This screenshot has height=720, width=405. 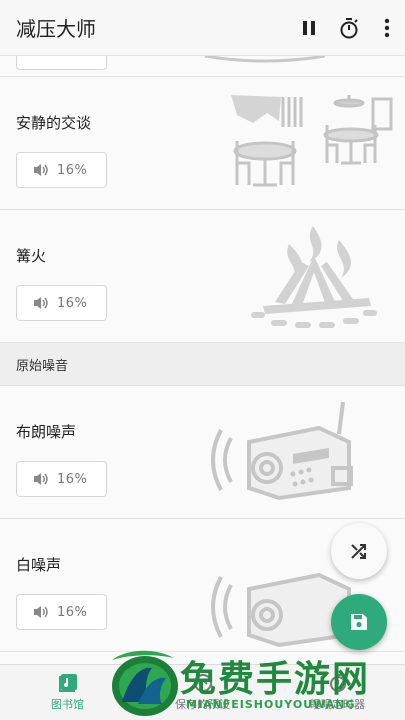 I want to click on pause-button, so click(x=309, y=28).